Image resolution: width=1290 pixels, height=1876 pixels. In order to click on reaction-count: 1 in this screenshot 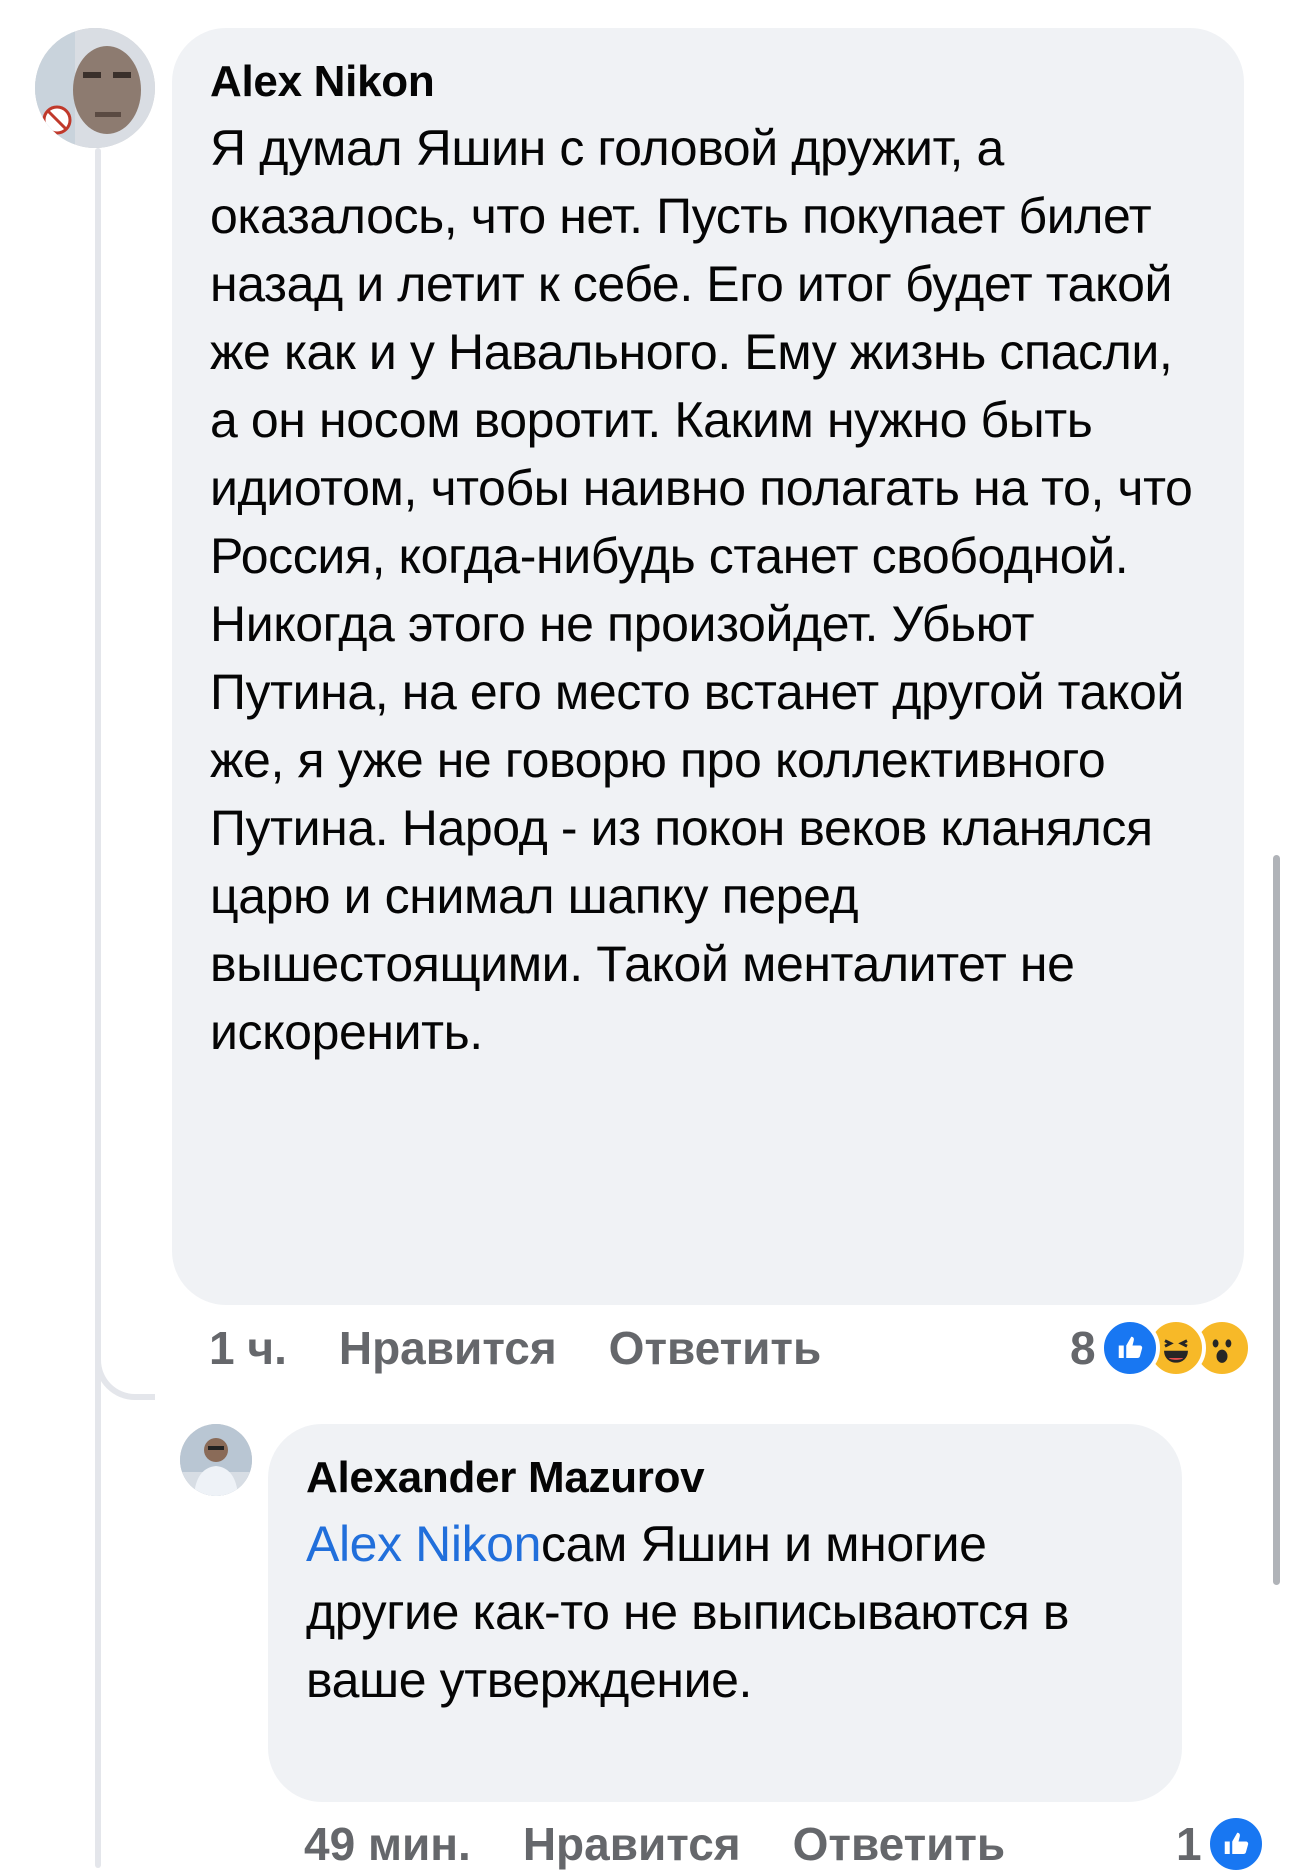, I will do `click(1189, 1844)`.